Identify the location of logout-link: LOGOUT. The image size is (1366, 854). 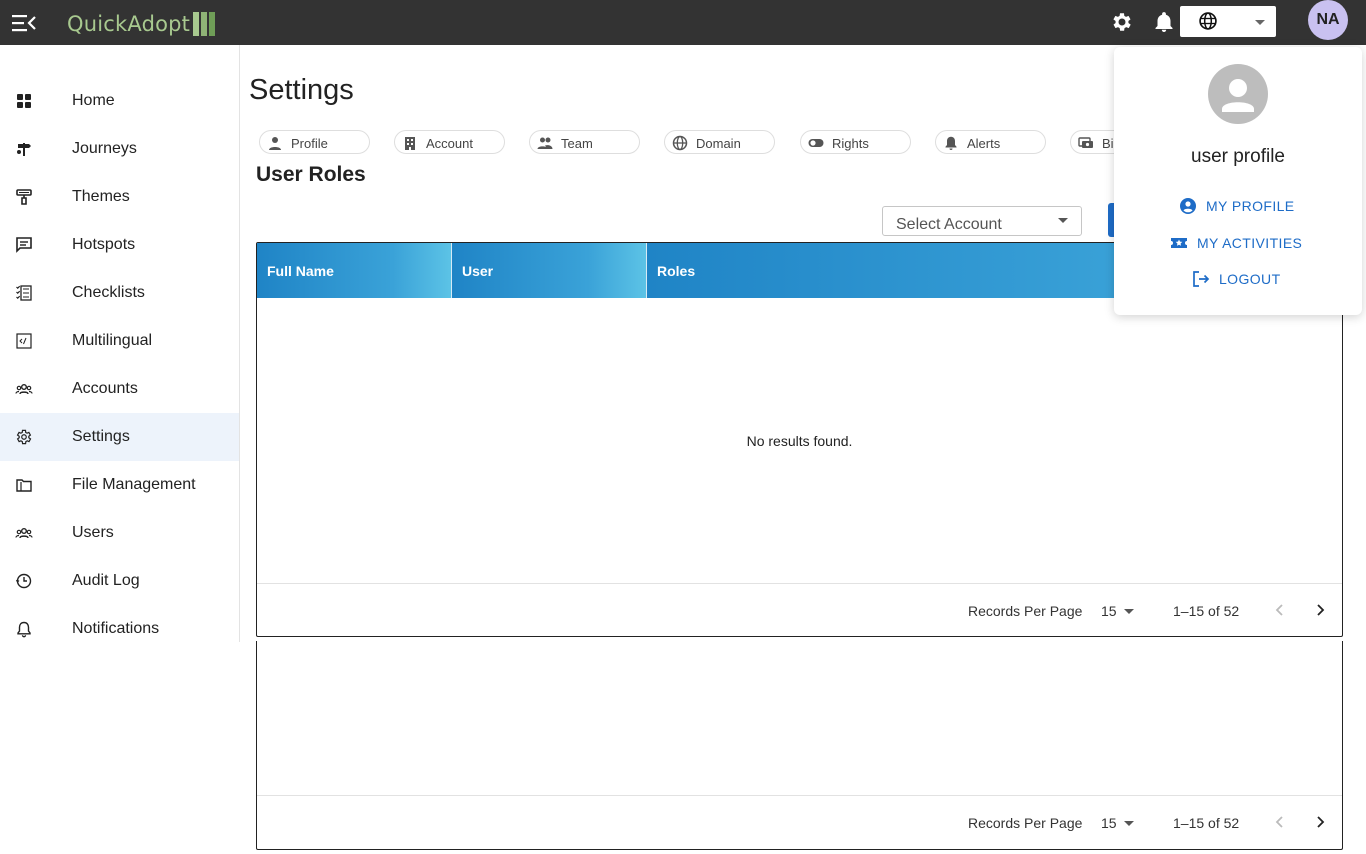
(1236, 279).